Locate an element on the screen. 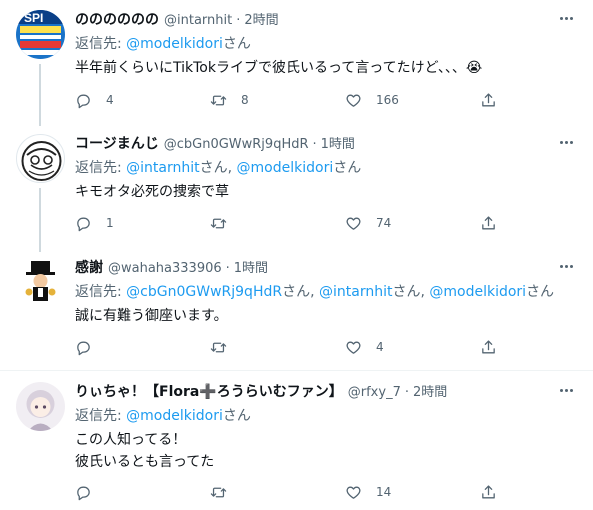 Image resolution: width=593 pixels, height=510 pixels. tweet-text: 誠に有難う御座います。 is located at coordinates (151, 316).